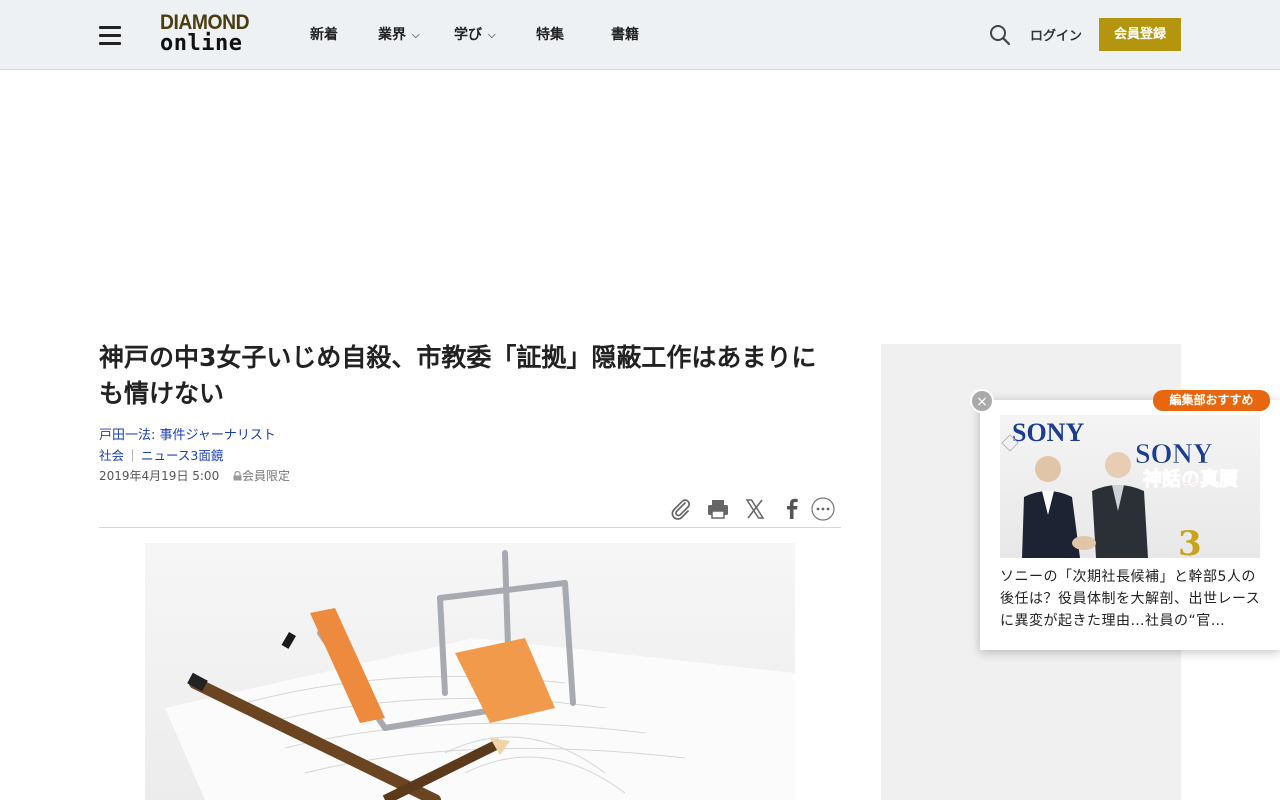 Image resolution: width=1280 pixels, height=800 pixels. I want to click on nav-item-books: 書籍, so click(625, 34).